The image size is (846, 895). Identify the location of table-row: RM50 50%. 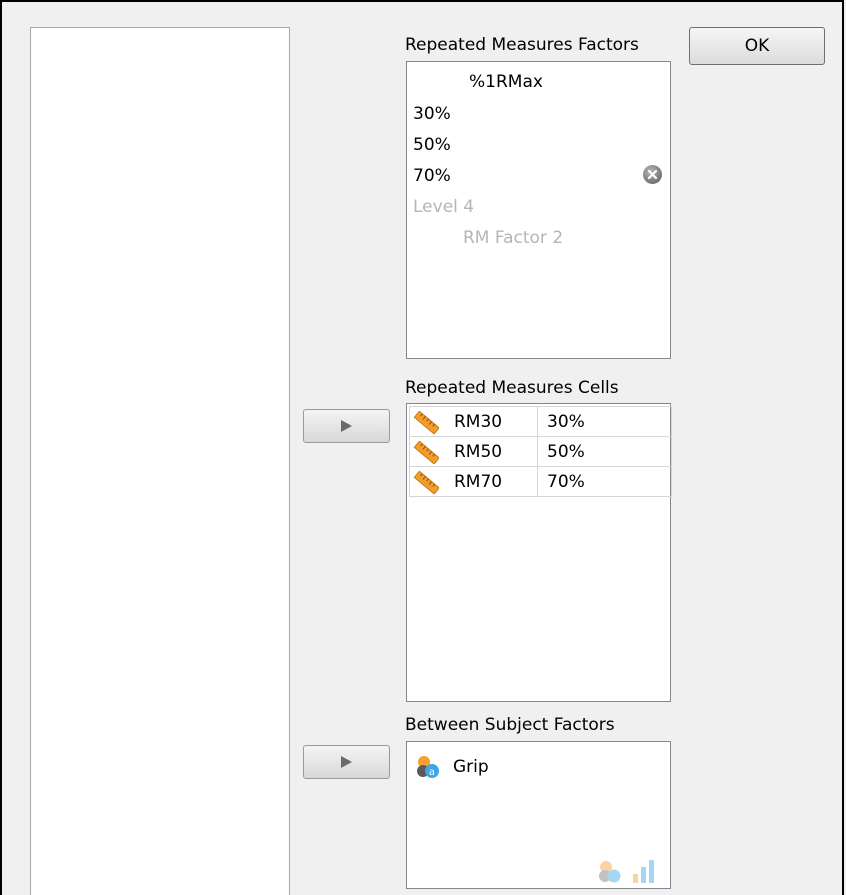
(540, 451).